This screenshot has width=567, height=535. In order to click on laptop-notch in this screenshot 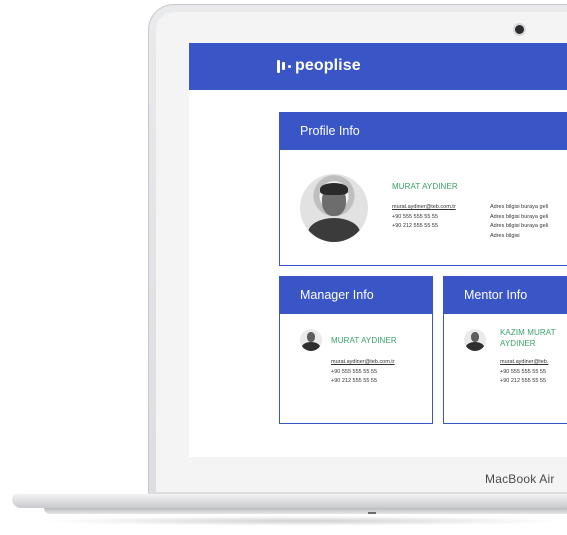, I will do `click(372, 513)`.